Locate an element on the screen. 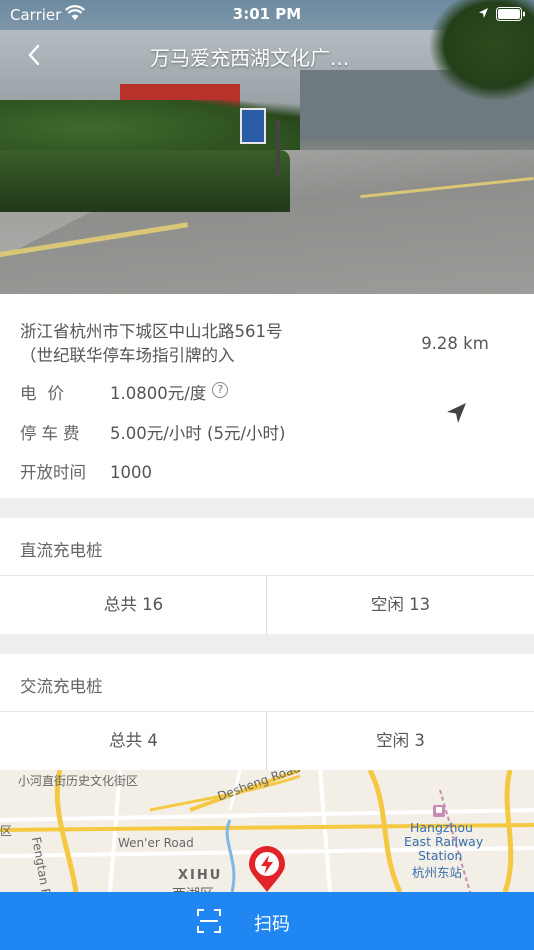  map-label-district: 小河直街历史文化街区 is located at coordinates (78, 781).